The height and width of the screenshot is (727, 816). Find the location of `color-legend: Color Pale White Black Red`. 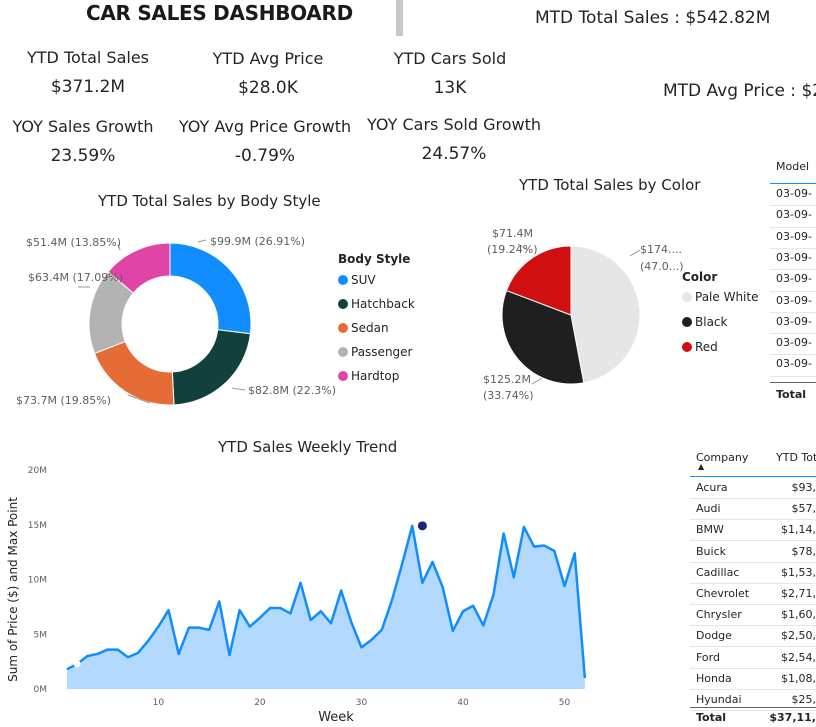

color-legend: Color Pale White Black Red is located at coordinates (720, 312).